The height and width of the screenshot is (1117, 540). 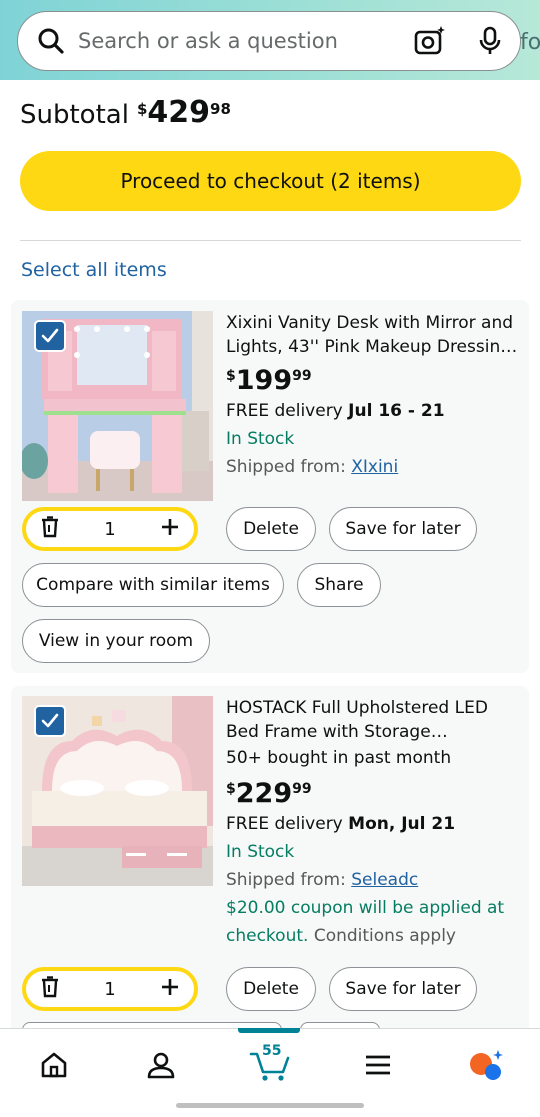 What do you see at coordinates (384, 880) in the screenshot?
I see `seller-link: Seleadc` at bounding box center [384, 880].